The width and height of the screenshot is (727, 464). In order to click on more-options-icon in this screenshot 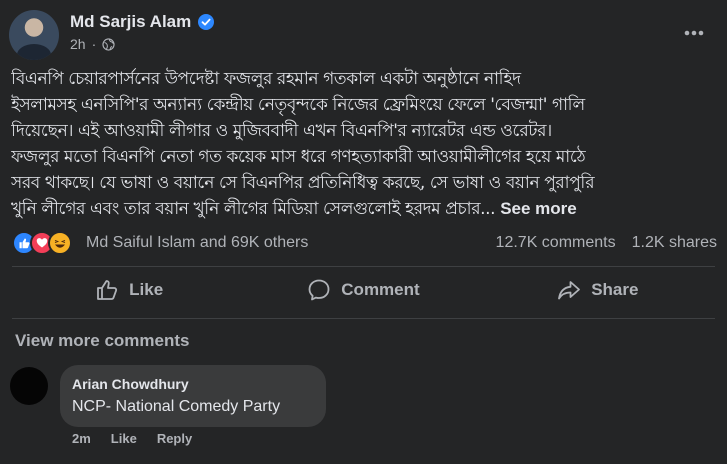, I will do `click(694, 33)`.